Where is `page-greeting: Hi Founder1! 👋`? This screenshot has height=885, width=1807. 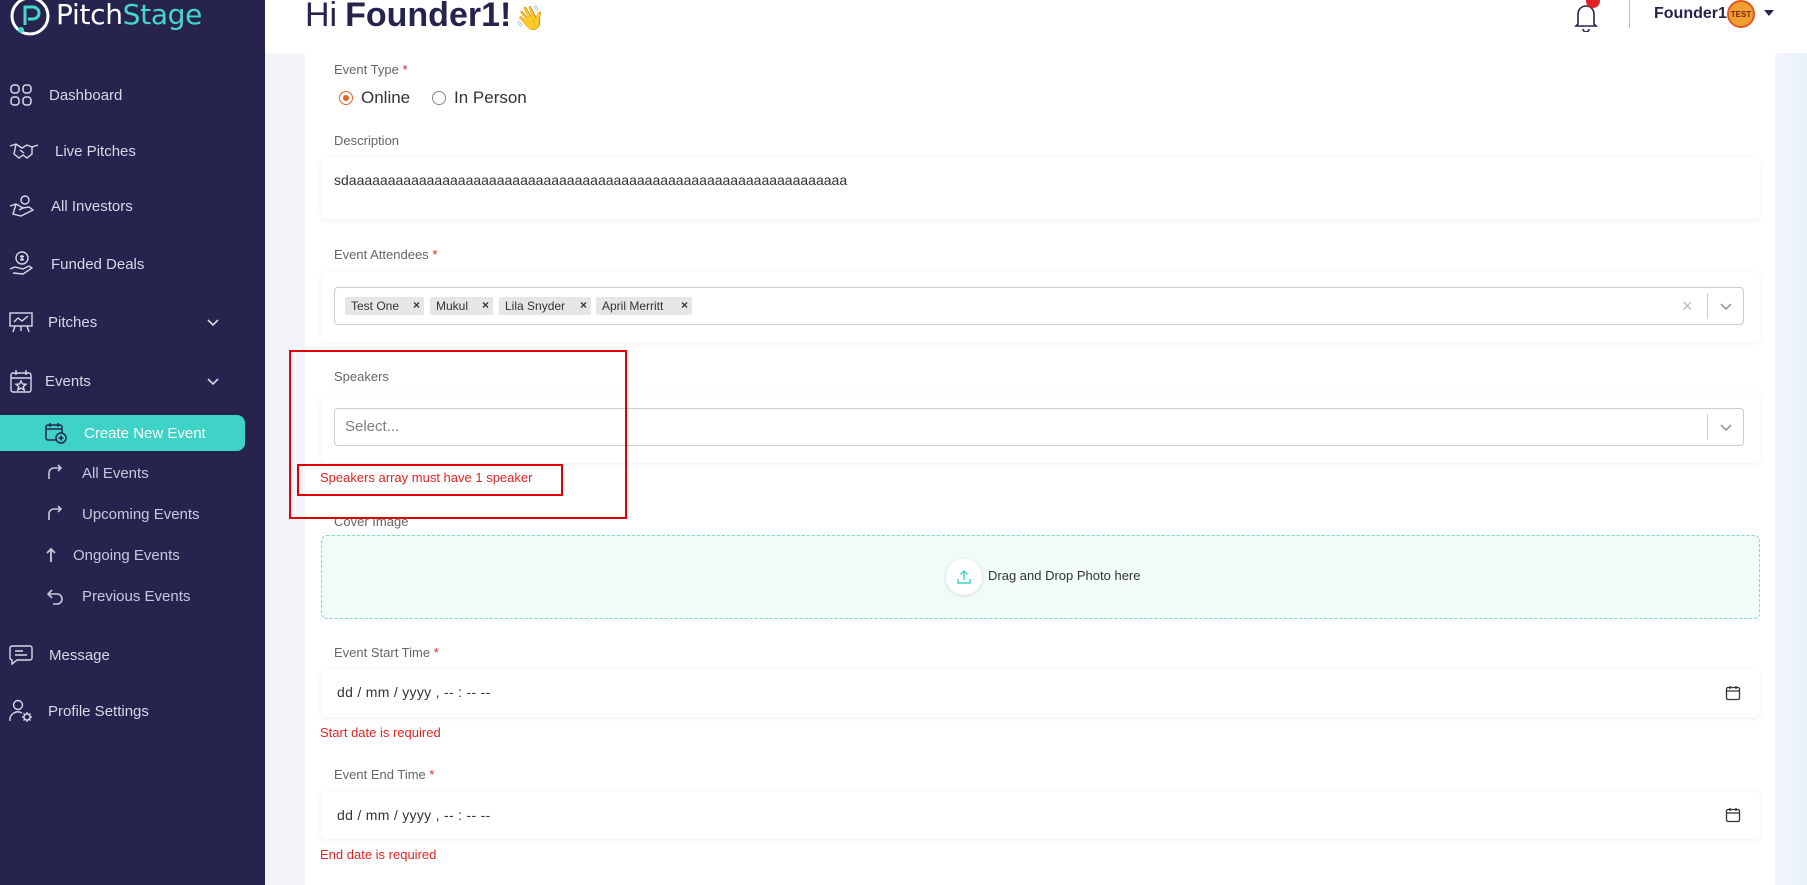
page-greeting: Hi Founder1! 👋 is located at coordinates (425, 17).